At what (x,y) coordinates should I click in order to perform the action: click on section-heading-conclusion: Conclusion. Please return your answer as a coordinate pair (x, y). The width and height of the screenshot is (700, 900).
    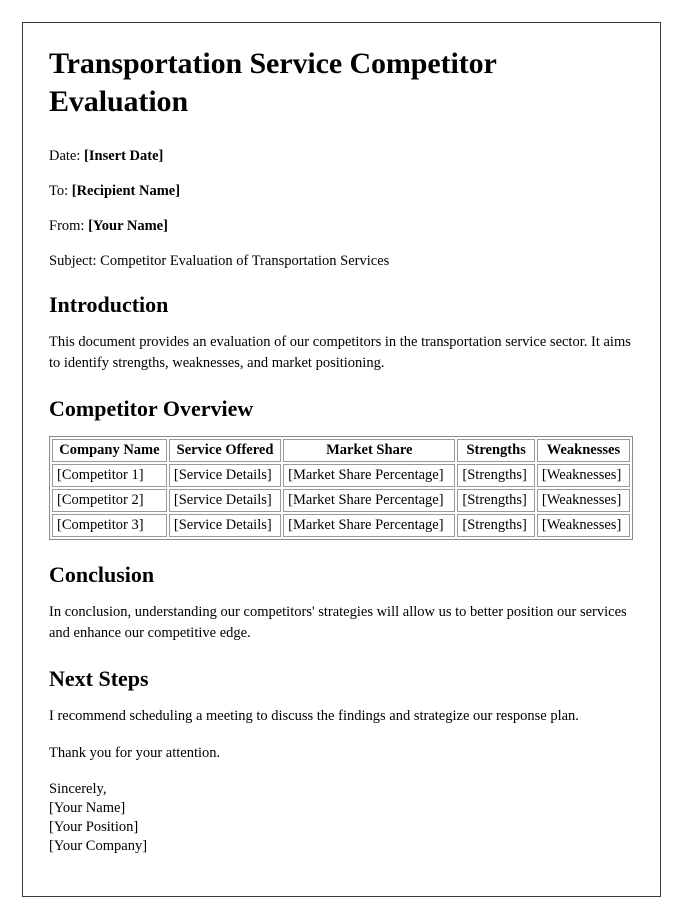
    Looking at the image, I should click on (102, 574).